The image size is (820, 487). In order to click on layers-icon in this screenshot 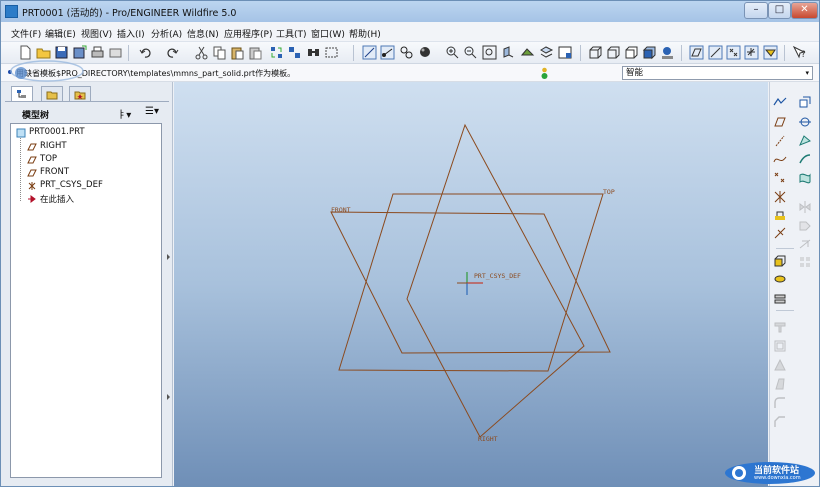, I will do `click(546, 52)`.